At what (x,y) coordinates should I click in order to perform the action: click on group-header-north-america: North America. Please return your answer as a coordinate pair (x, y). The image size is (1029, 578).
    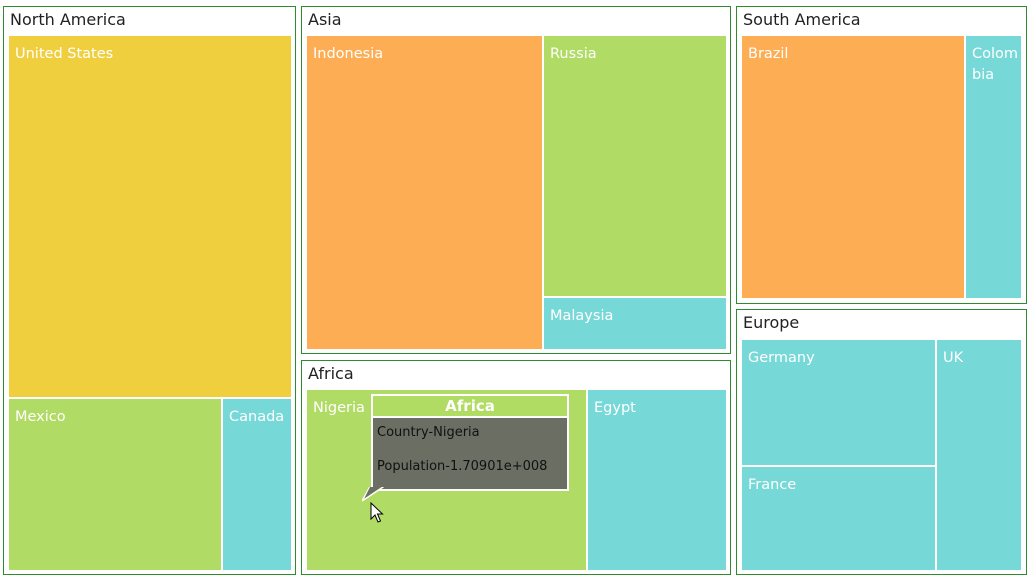
    Looking at the image, I should click on (68, 19).